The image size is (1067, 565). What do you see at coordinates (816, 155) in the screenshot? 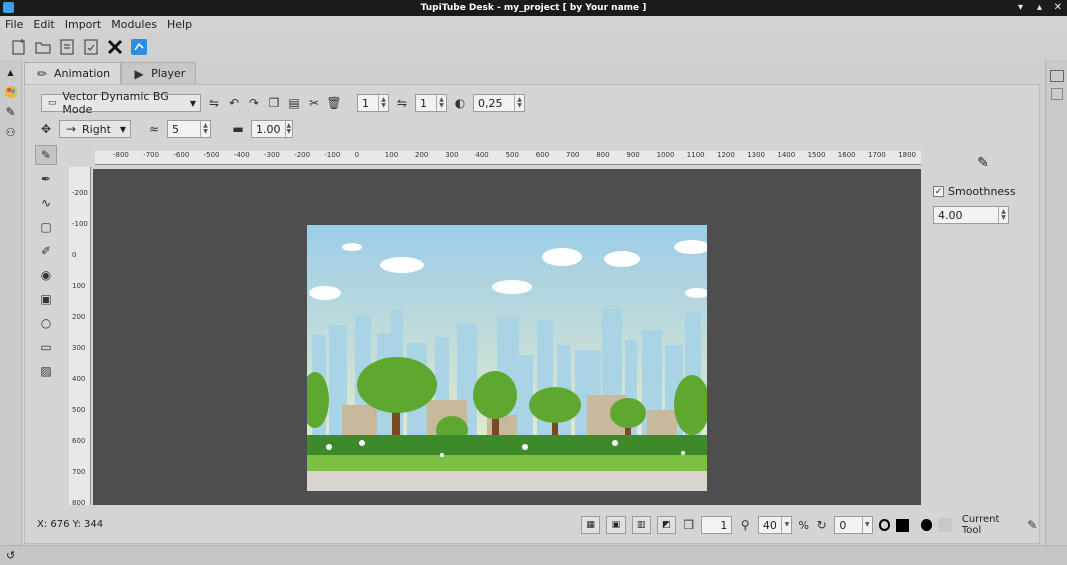
I see `ruler-tick-label: 1500` at bounding box center [816, 155].